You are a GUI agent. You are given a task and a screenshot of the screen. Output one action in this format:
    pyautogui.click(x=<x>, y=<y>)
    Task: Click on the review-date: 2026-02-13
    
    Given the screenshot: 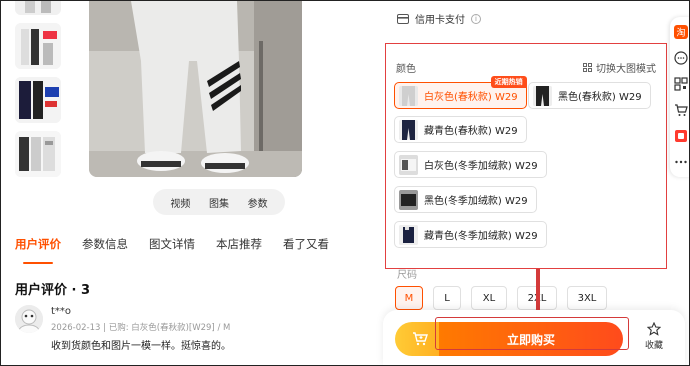 What is the action you would take?
    pyautogui.click(x=76, y=328)
    